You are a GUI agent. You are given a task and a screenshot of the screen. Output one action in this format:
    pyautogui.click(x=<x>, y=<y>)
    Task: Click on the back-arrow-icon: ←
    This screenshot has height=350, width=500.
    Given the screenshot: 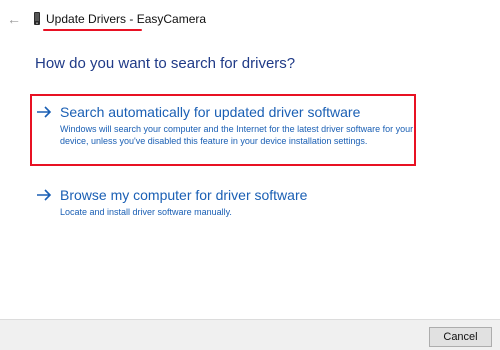 What is the action you would take?
    pyautogui.click(x=14, y=19)
    